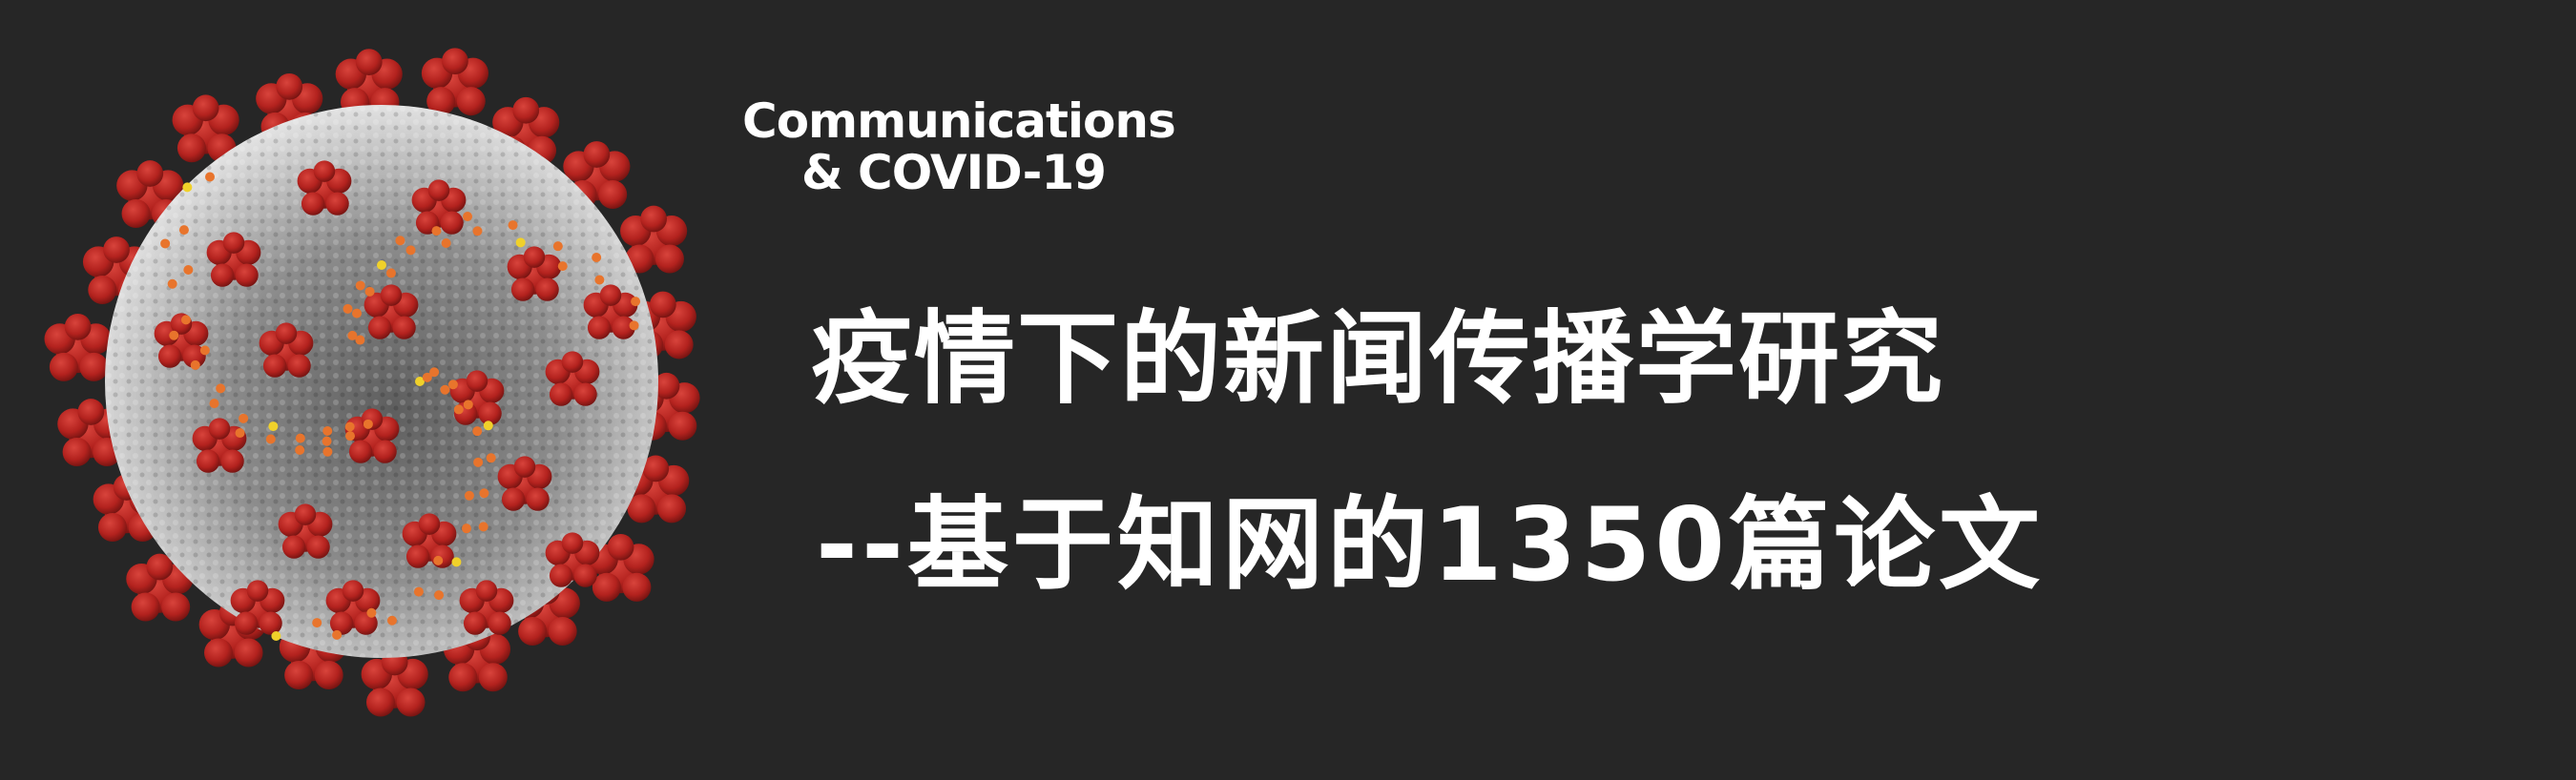 This screenshot has height=780, width=2576. Describe the element at coordinates (1377, 359) in the screenshot. I see `page-title: 疫情下的新闻传播学研究` at that location.